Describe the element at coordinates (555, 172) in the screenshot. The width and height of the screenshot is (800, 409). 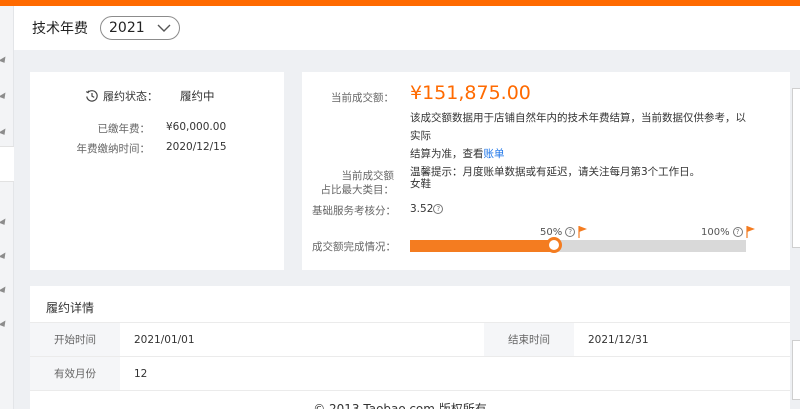
I see `reminder-text: 温馨提示：月度账单数据或有延迟，请关注每月第3个工作日。` at that location.